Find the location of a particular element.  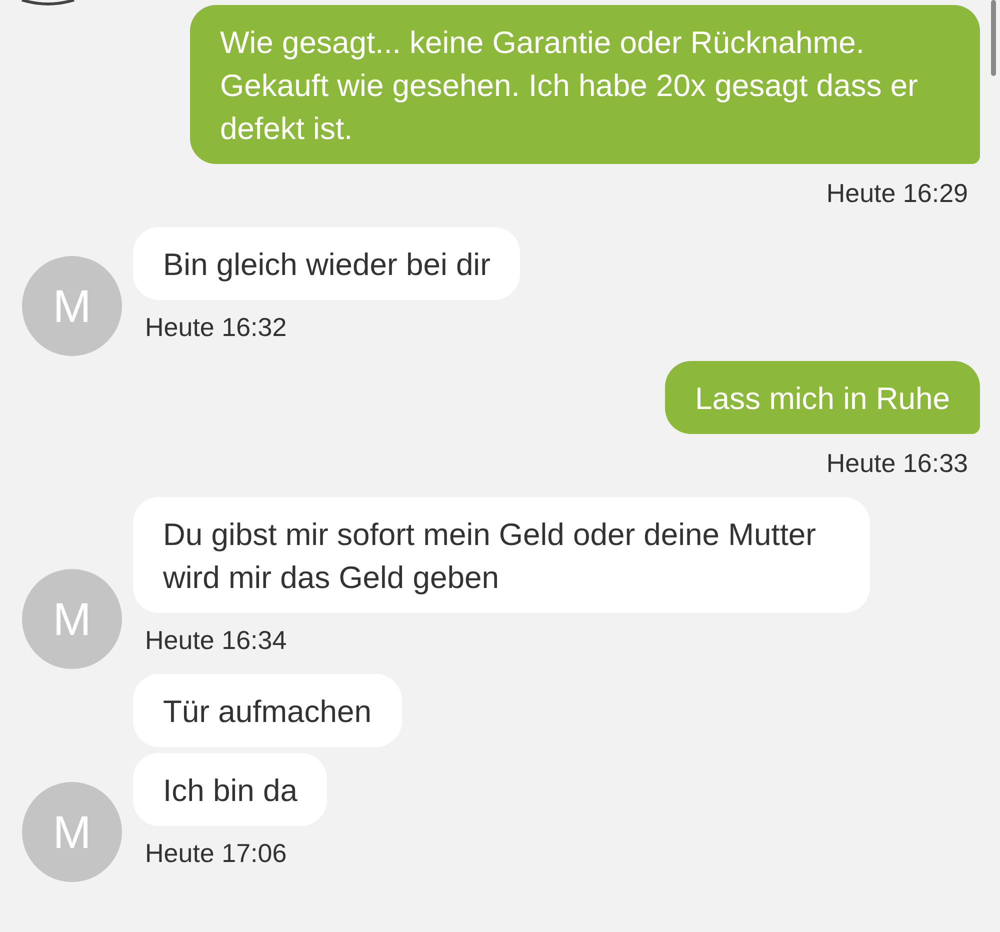

timestamp: Heute 17:06 is located at coordinates (216, 853).